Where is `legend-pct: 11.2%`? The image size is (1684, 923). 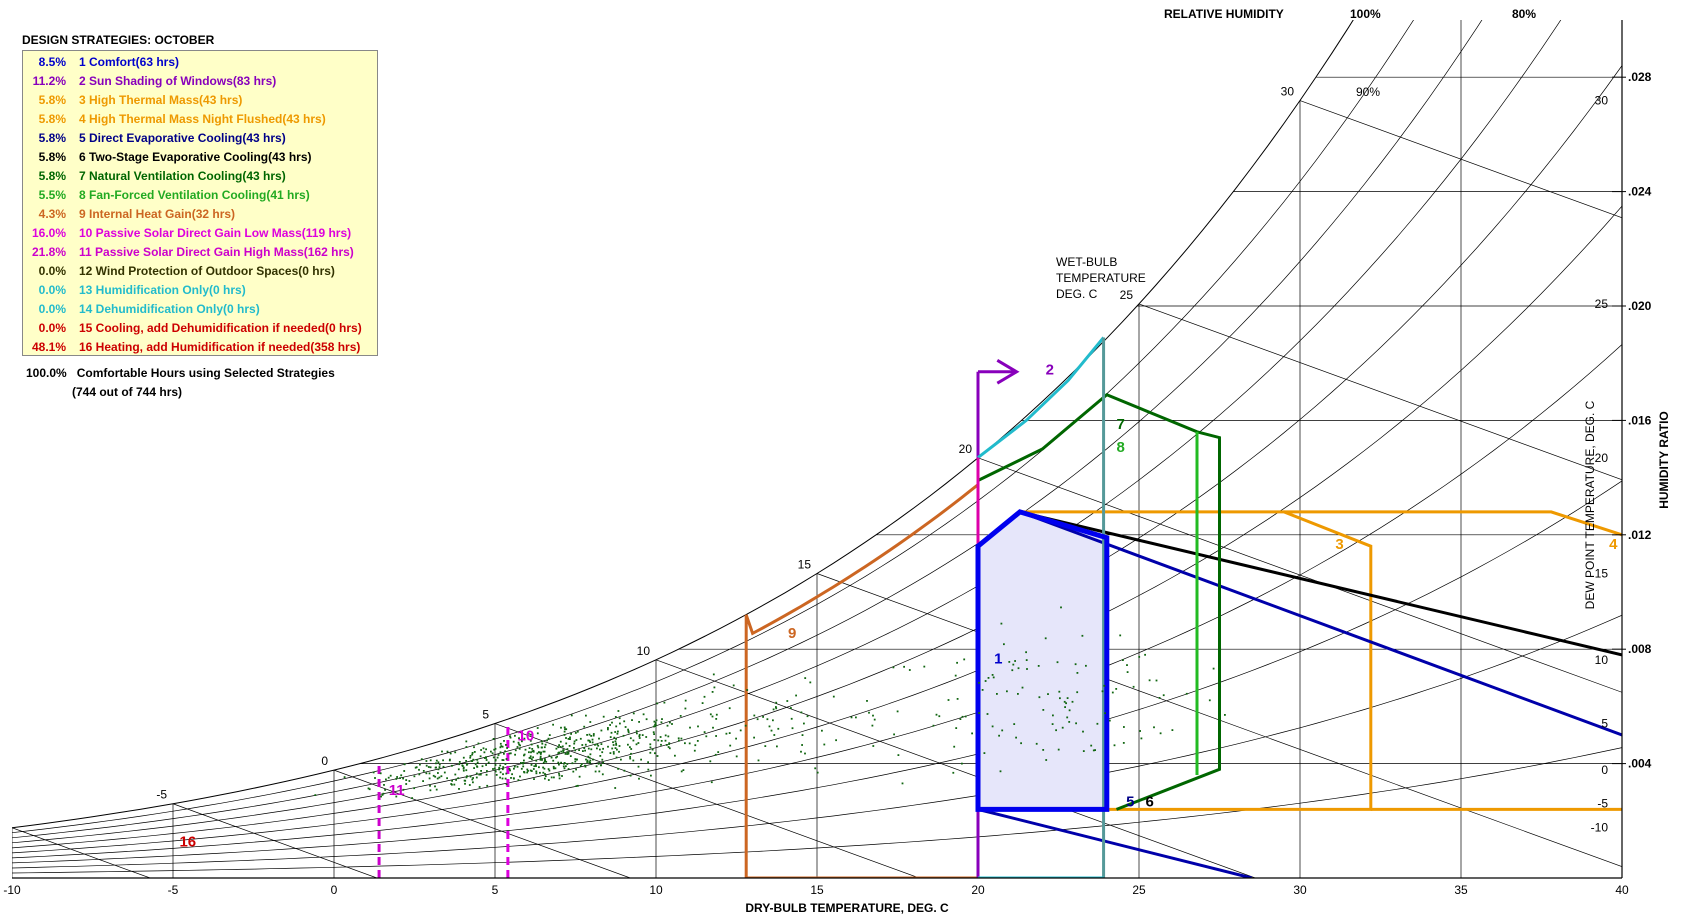 legend-pct: 11.2% is located at coordinates (49, 81).